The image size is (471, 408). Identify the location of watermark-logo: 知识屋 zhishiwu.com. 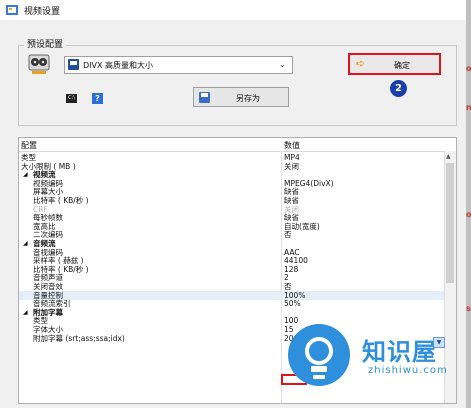
(378, 355).